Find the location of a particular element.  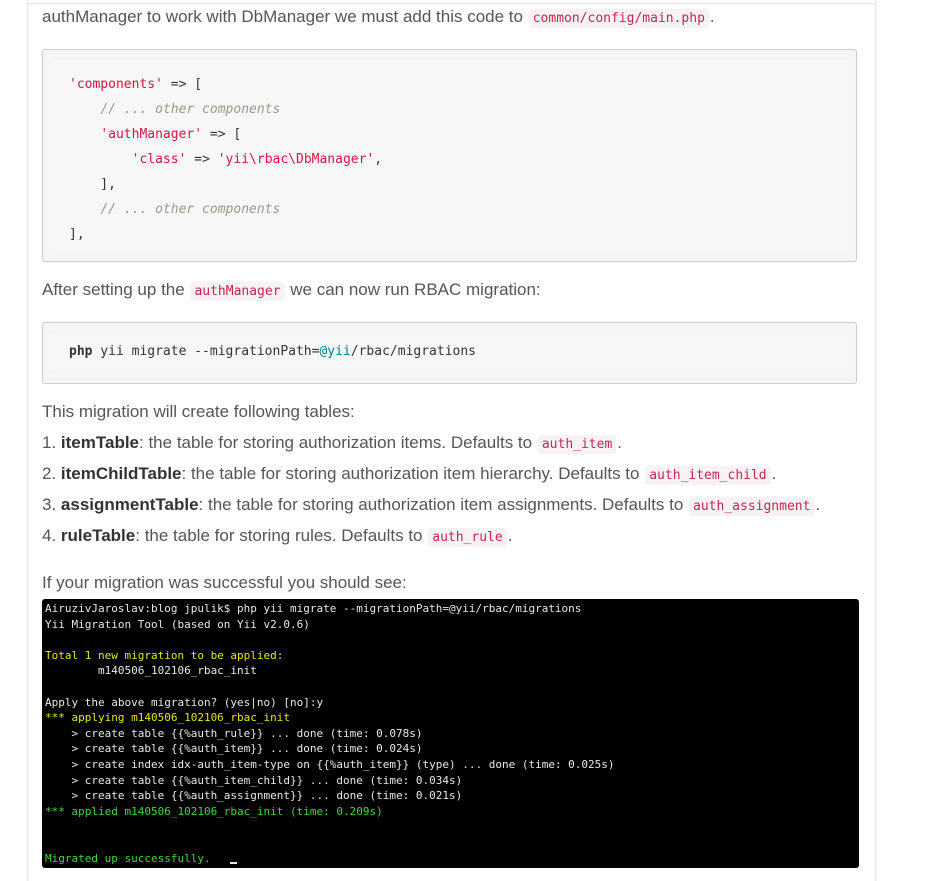

terminal-line: *** applying m140506_102106_rbac_init is located at coordinates (168, 718).